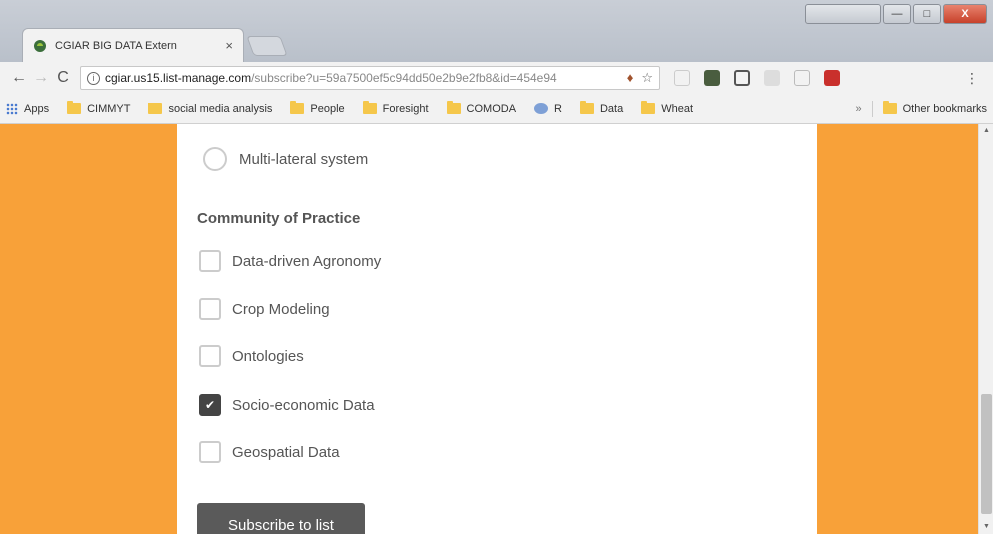  I want to click on tab-close-icon: ×, so click(229, 45).